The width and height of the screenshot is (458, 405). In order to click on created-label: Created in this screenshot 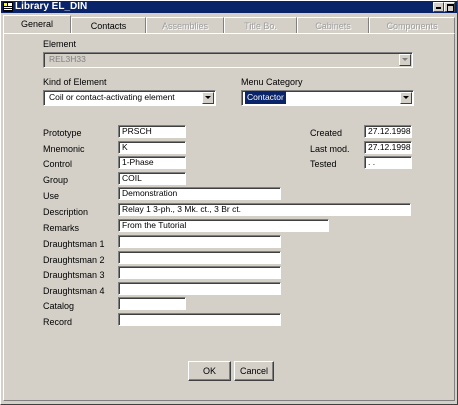, I will do `click(326, 133)`.